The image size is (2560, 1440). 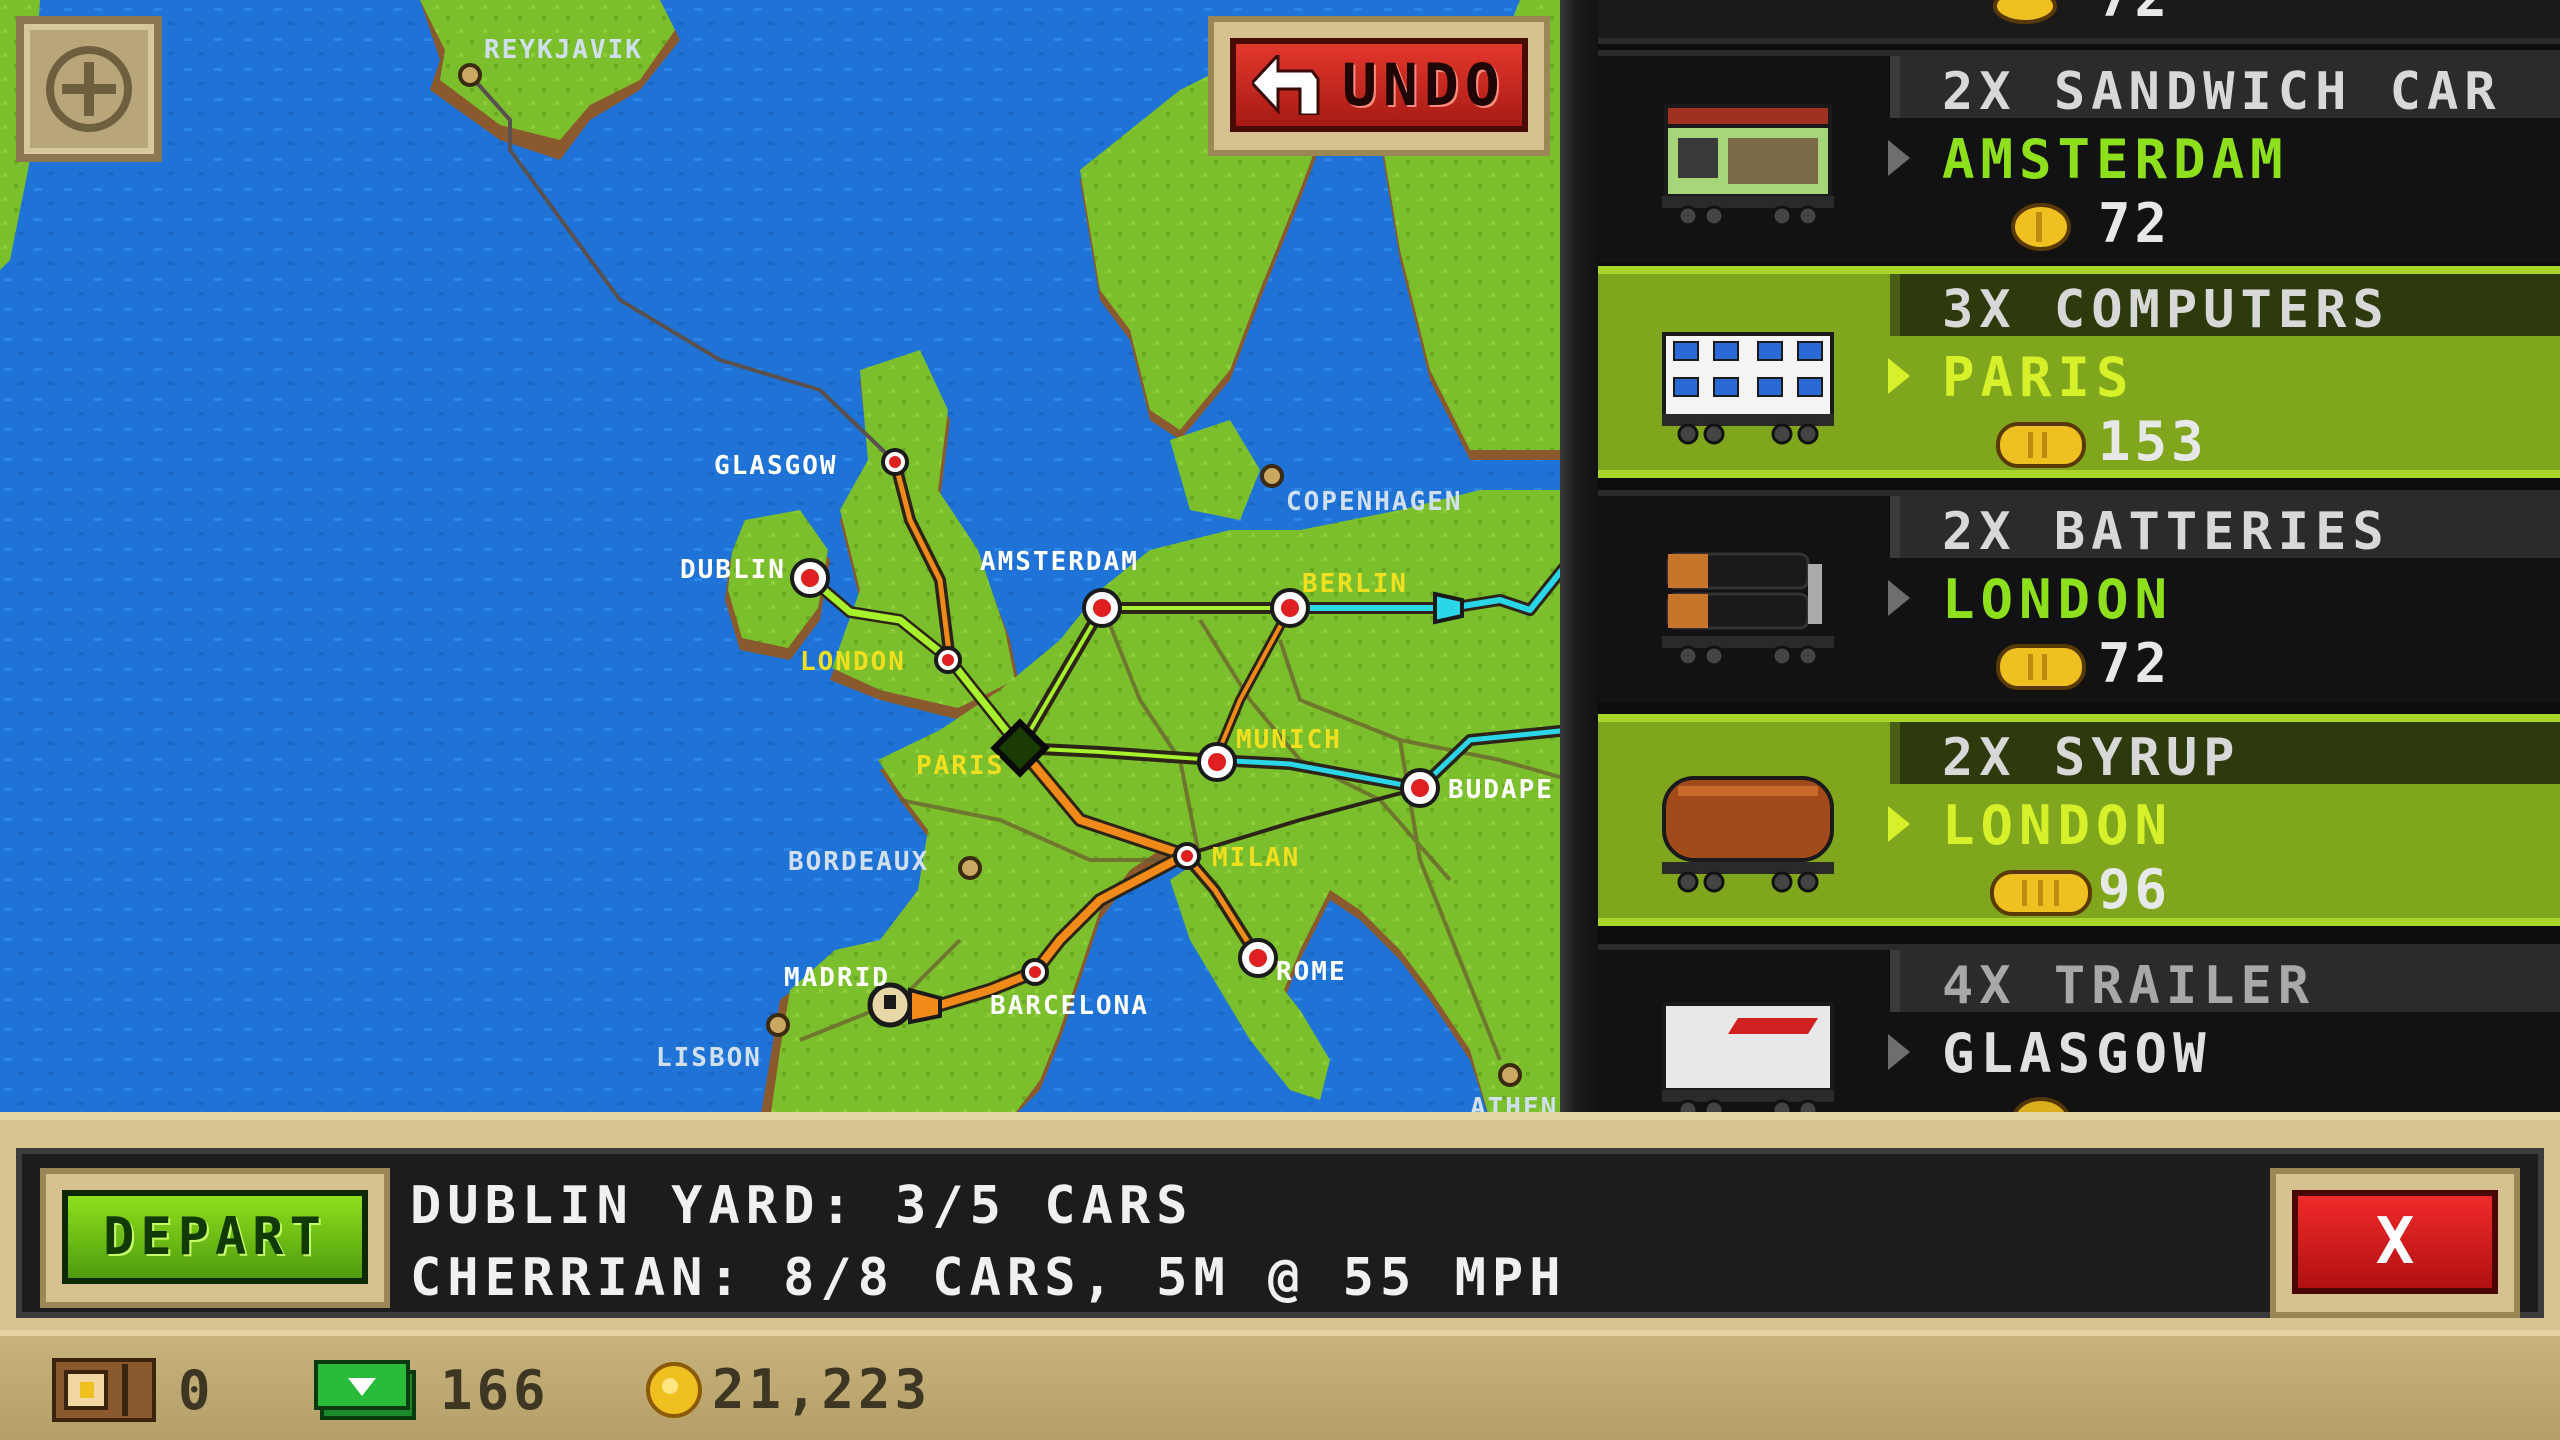 I want to click on cargo-title: 4X TRAILER, so click(x=2129, y=986).